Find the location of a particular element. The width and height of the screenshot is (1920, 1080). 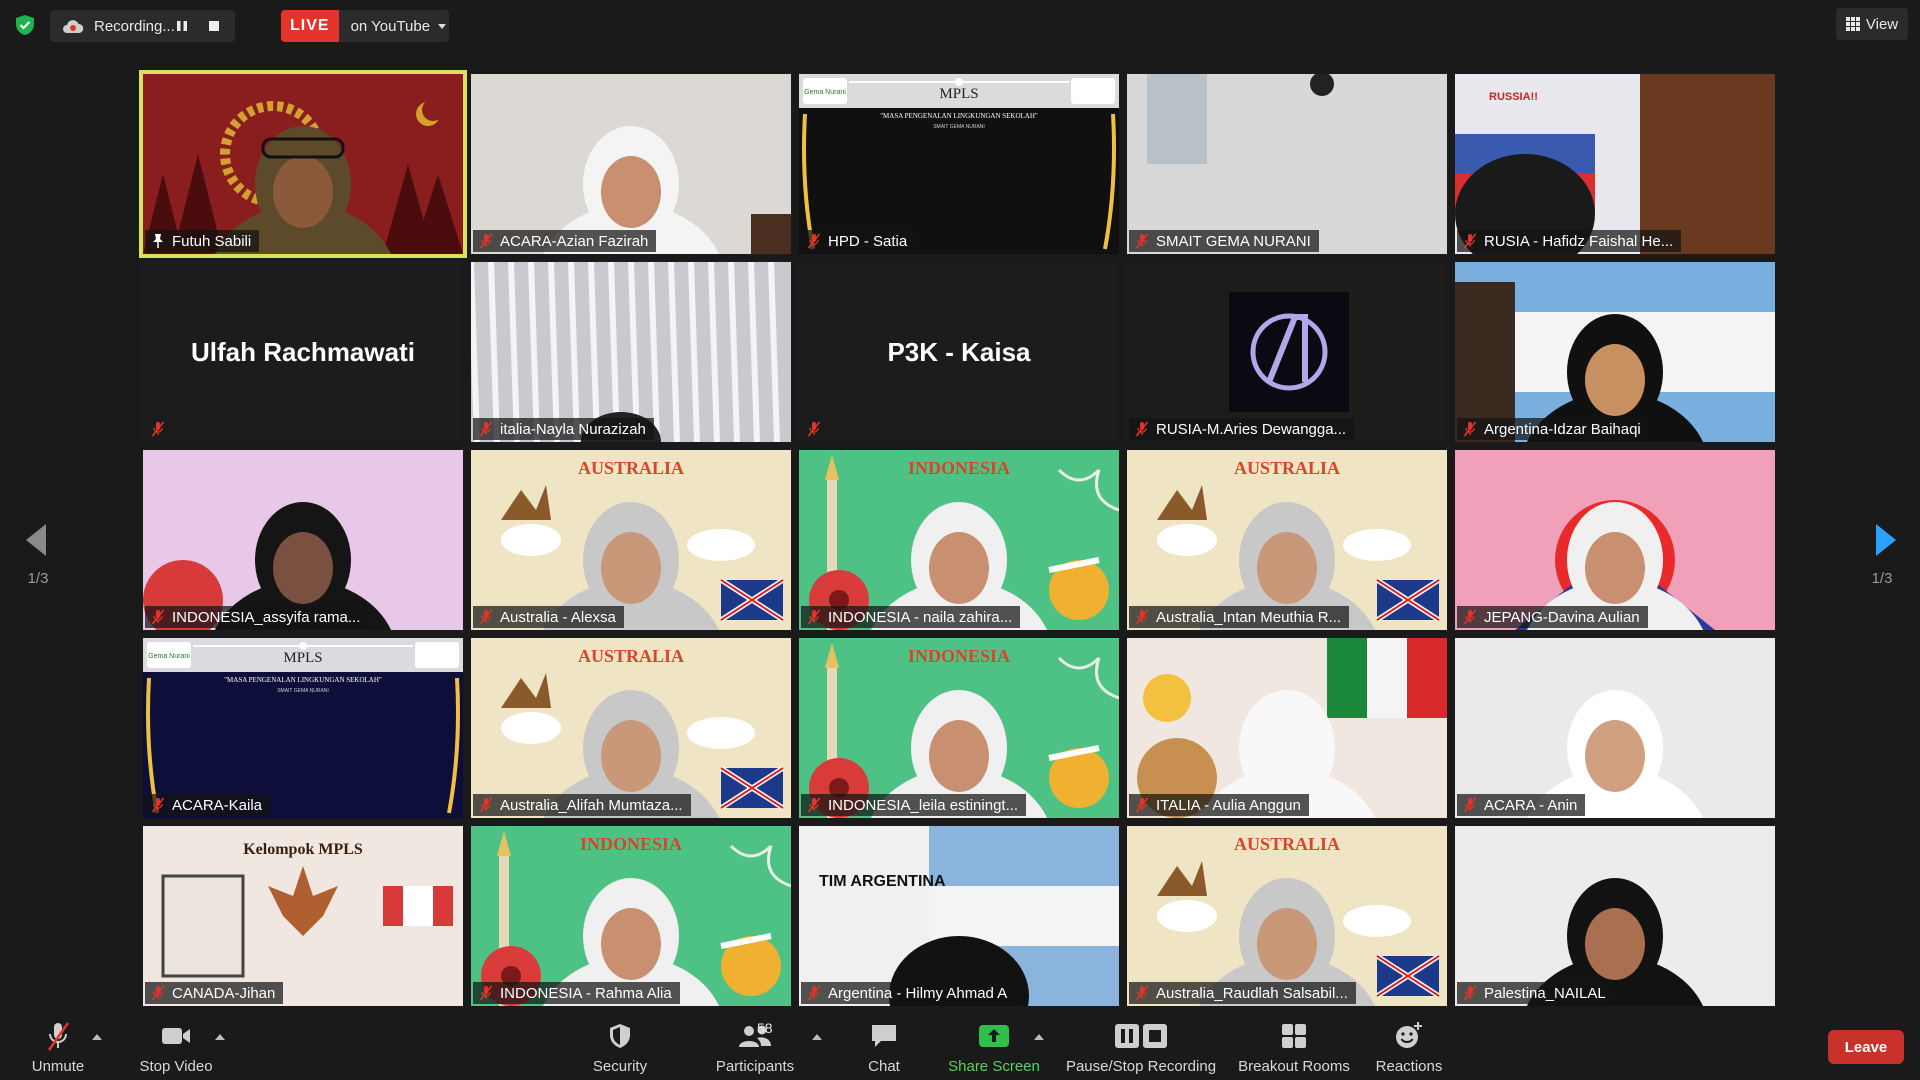

stop-recording-icon is located at coordinates (214, 26).